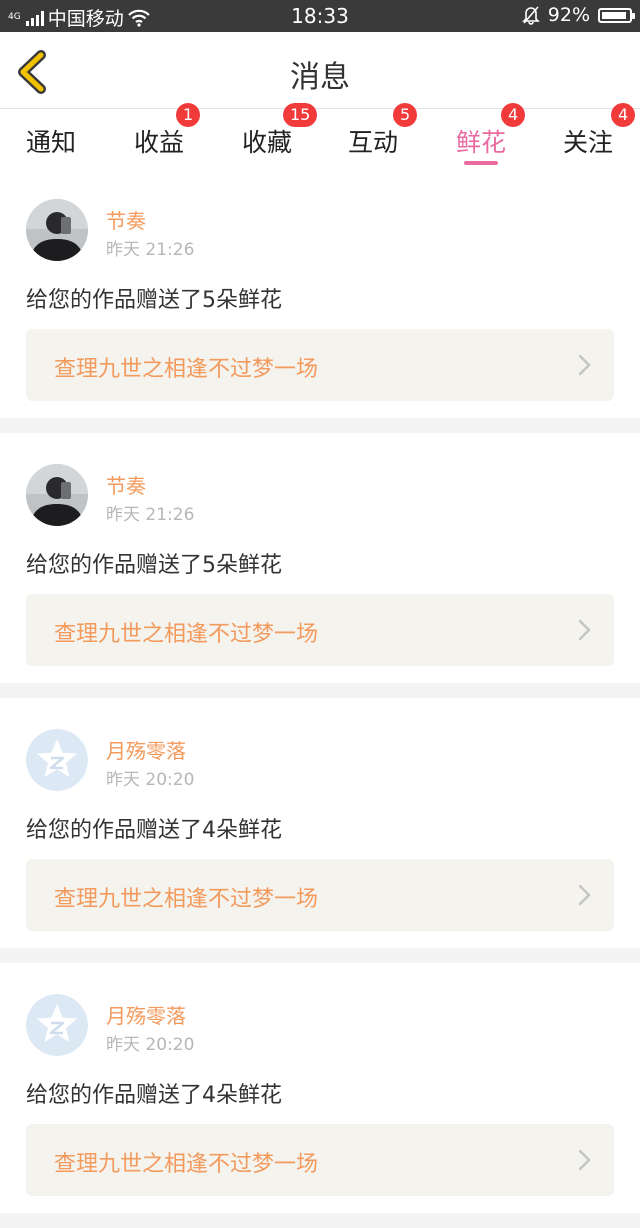  I want to click on tab-interactions: 互动 5, so click(375, 135).